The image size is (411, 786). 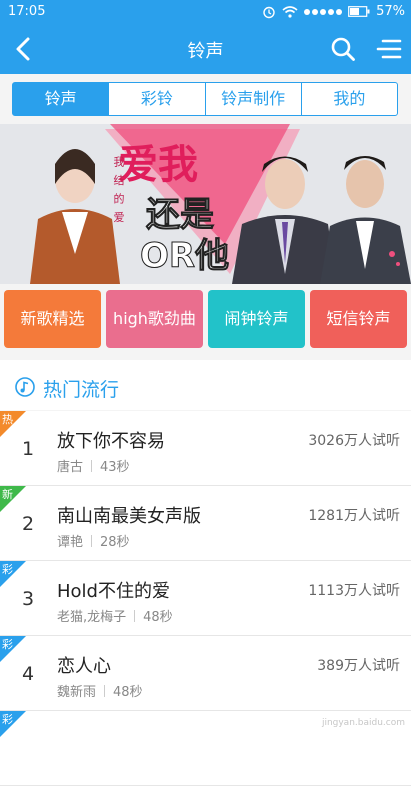 What do you see at coordinates (52, 319) in the screenshot?
I see `category-new-songs: 新歌精选` at bounding box center [52, 319].